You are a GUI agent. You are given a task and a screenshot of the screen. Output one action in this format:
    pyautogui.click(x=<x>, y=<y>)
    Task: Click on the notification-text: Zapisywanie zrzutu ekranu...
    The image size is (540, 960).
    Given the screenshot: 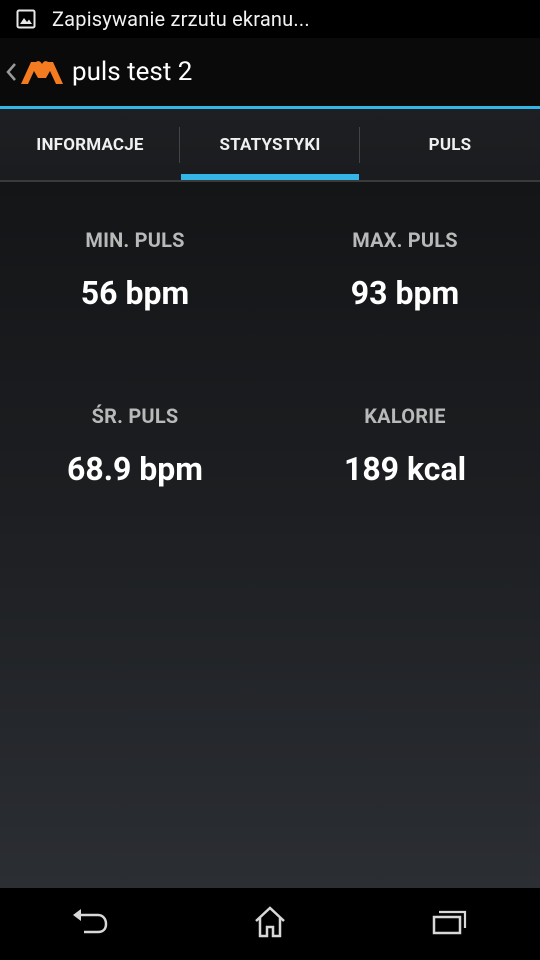 What is the action you would take?
    pyautogui.click(x=181, y=19)
    